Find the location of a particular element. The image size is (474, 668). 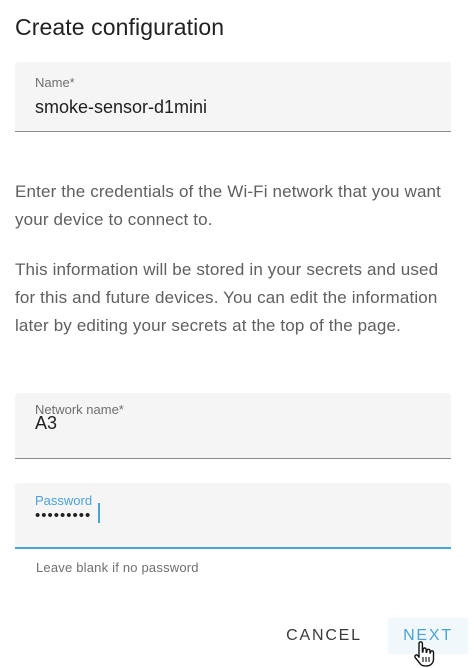

name-field-value: smoke-sensor-d1mini is located at coordinates (121, 107).